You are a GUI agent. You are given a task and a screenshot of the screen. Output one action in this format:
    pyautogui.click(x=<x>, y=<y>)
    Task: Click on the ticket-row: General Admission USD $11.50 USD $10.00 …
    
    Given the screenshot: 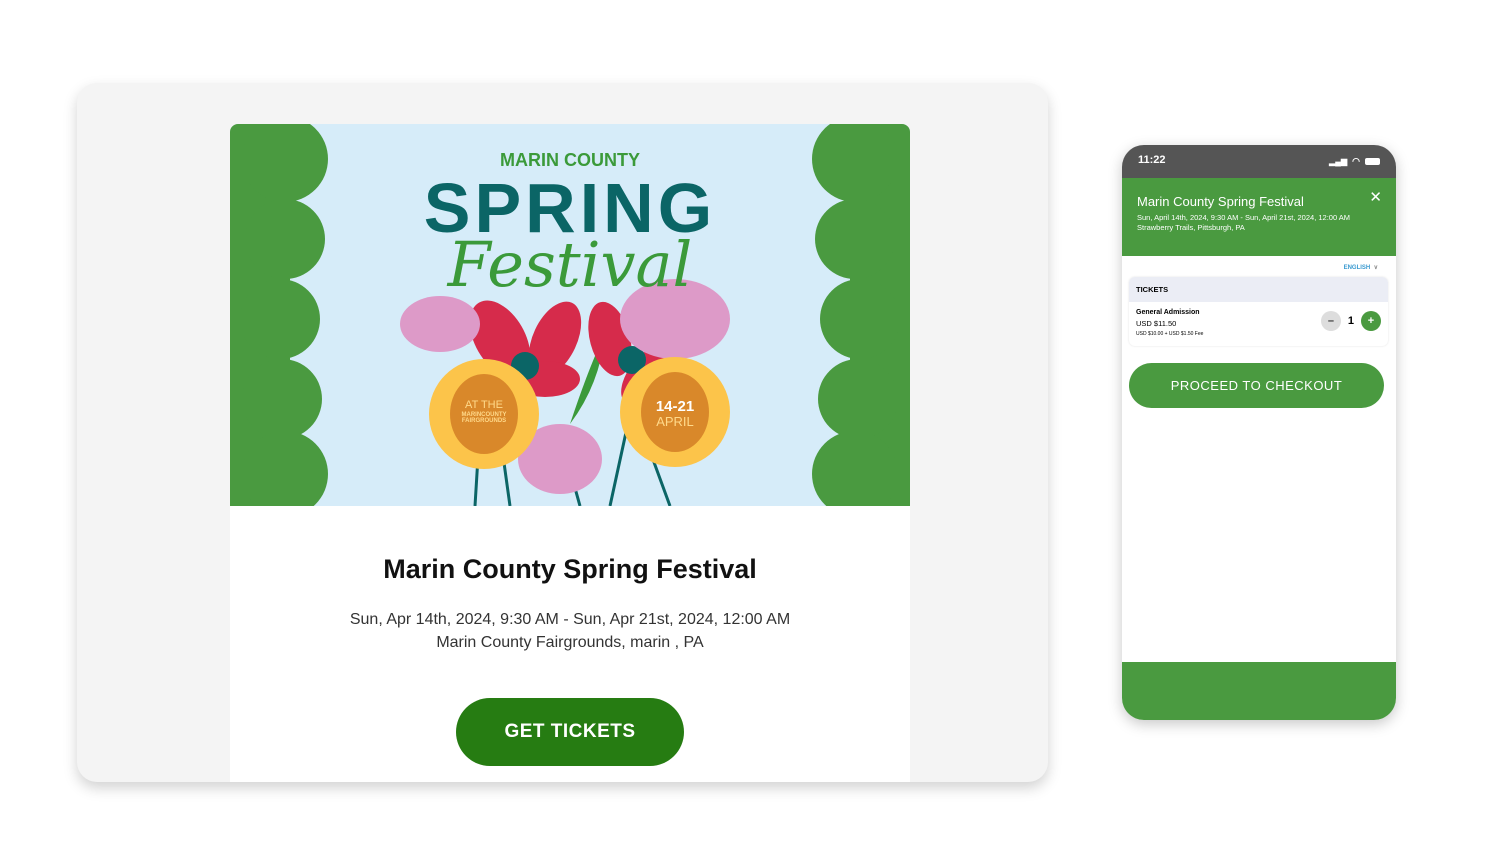 What is the action you would take?
    pyautogui.click(x=1258, y=324)
    